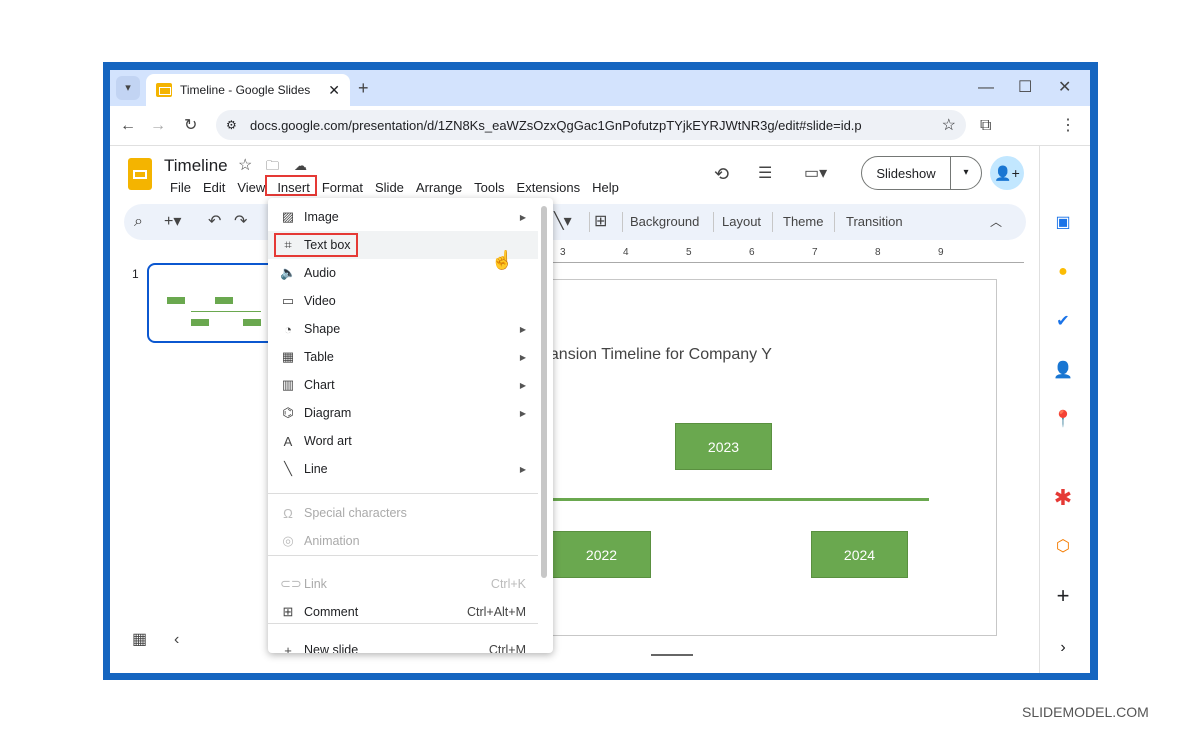 The width and height of the screenshot is (1200, 743). Describe the element at coordinates (272, 166) in the screenshot. I see `move-folder-icon: 🗀` at that location.